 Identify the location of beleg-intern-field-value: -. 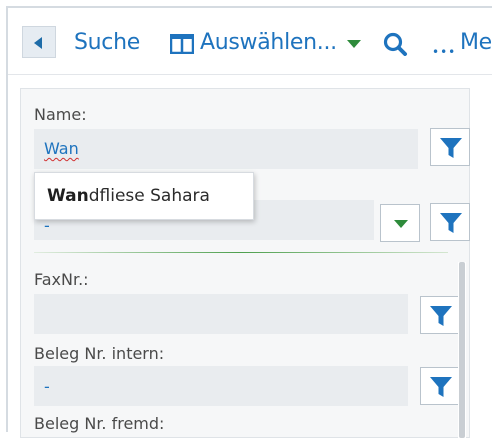
(47, 386).